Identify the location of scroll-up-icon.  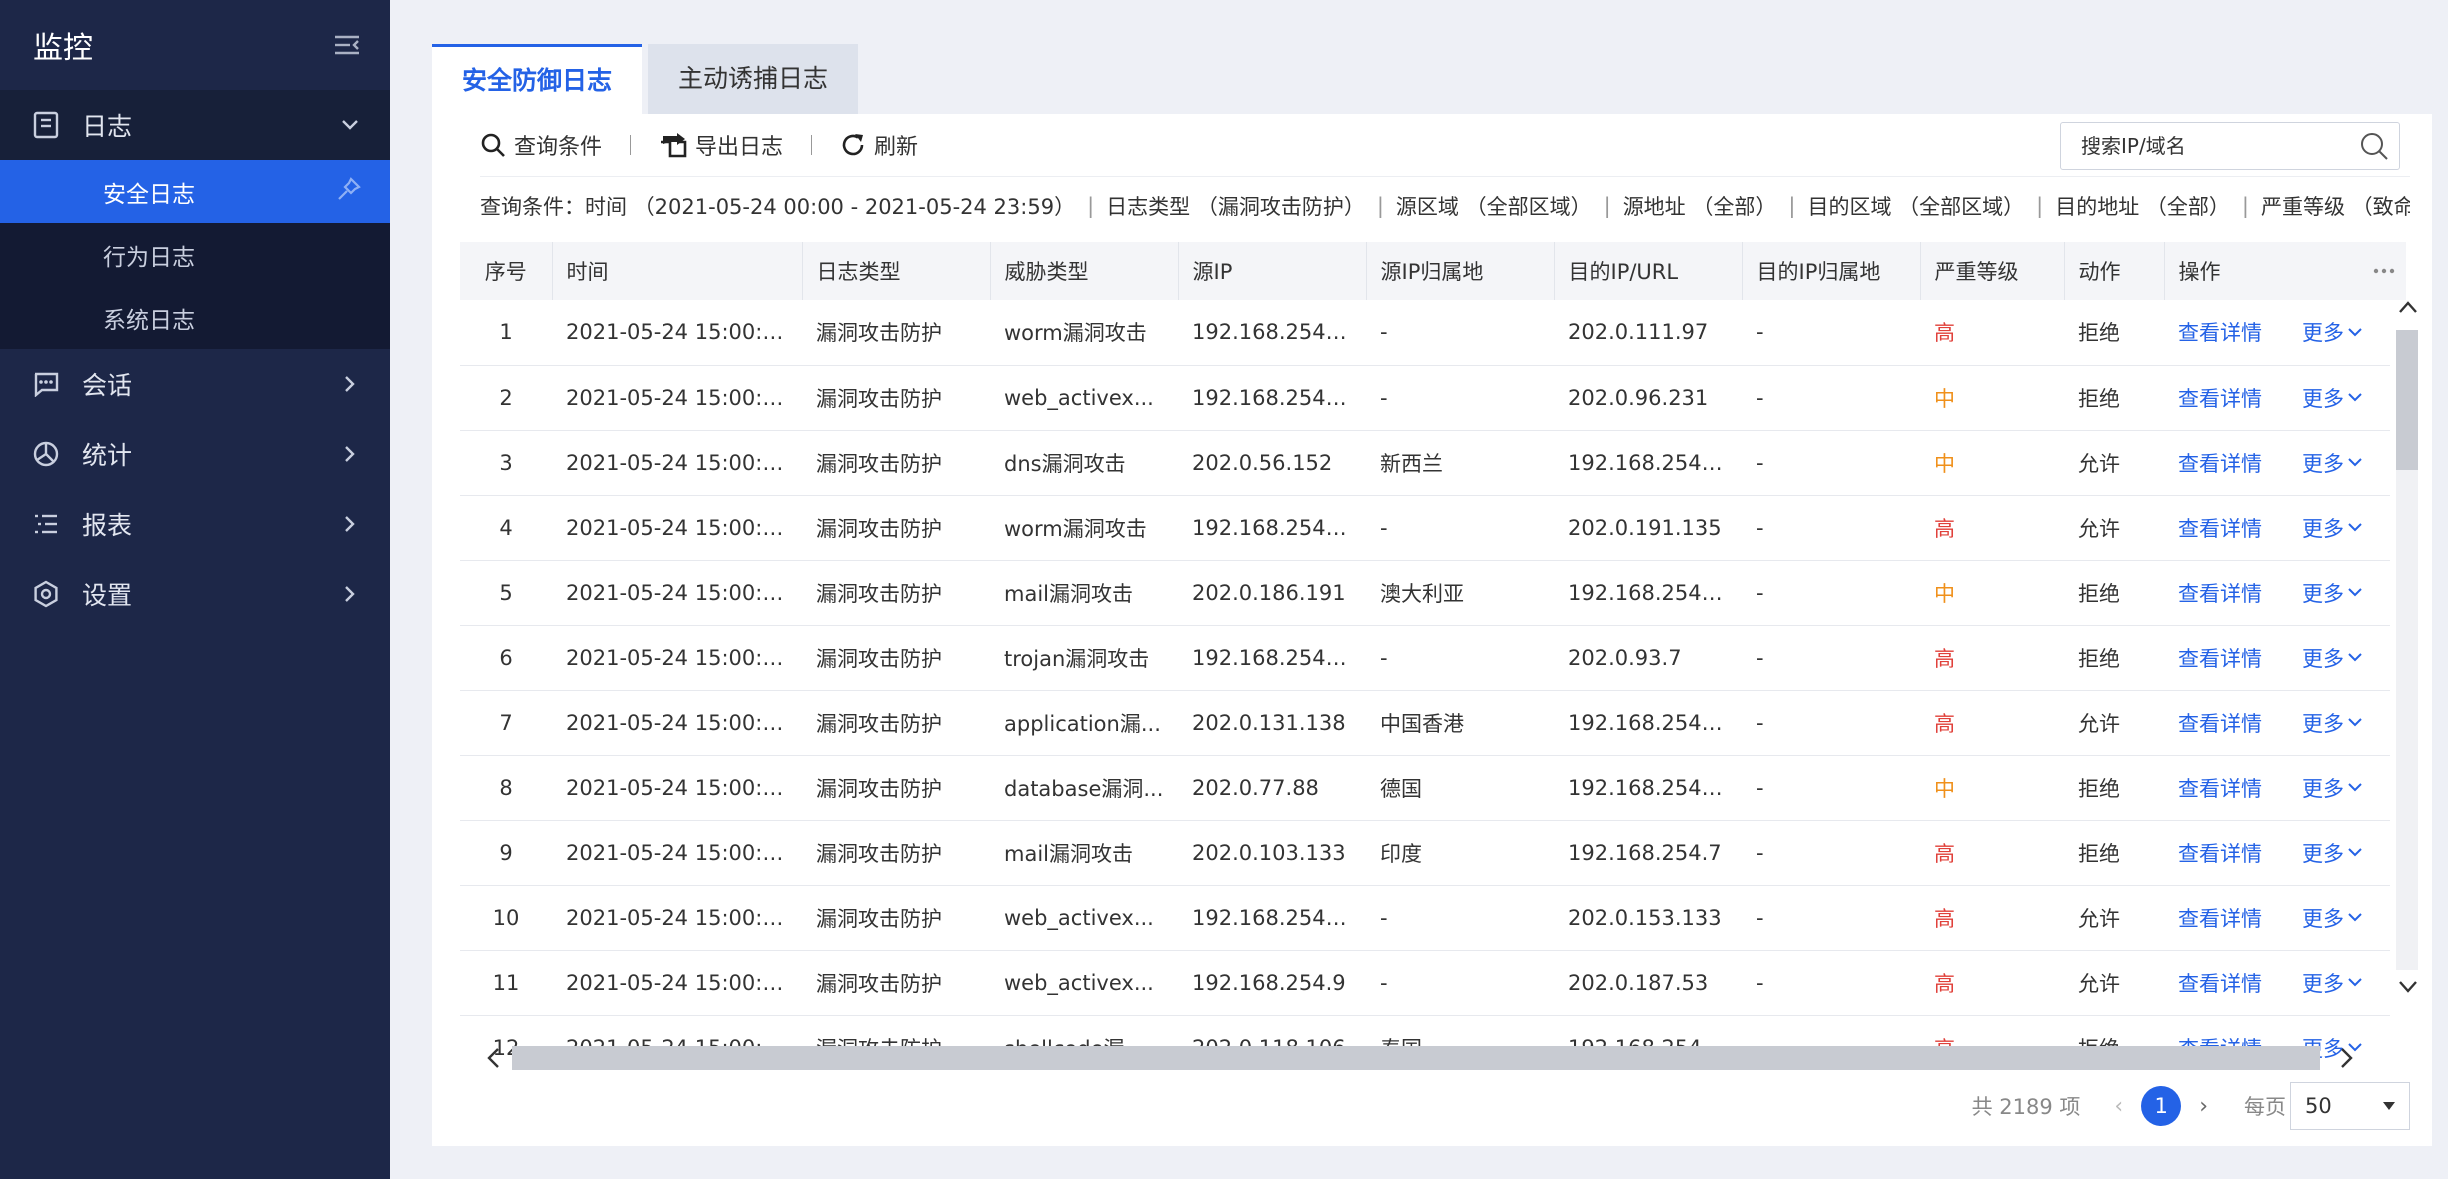
(2408, 307).